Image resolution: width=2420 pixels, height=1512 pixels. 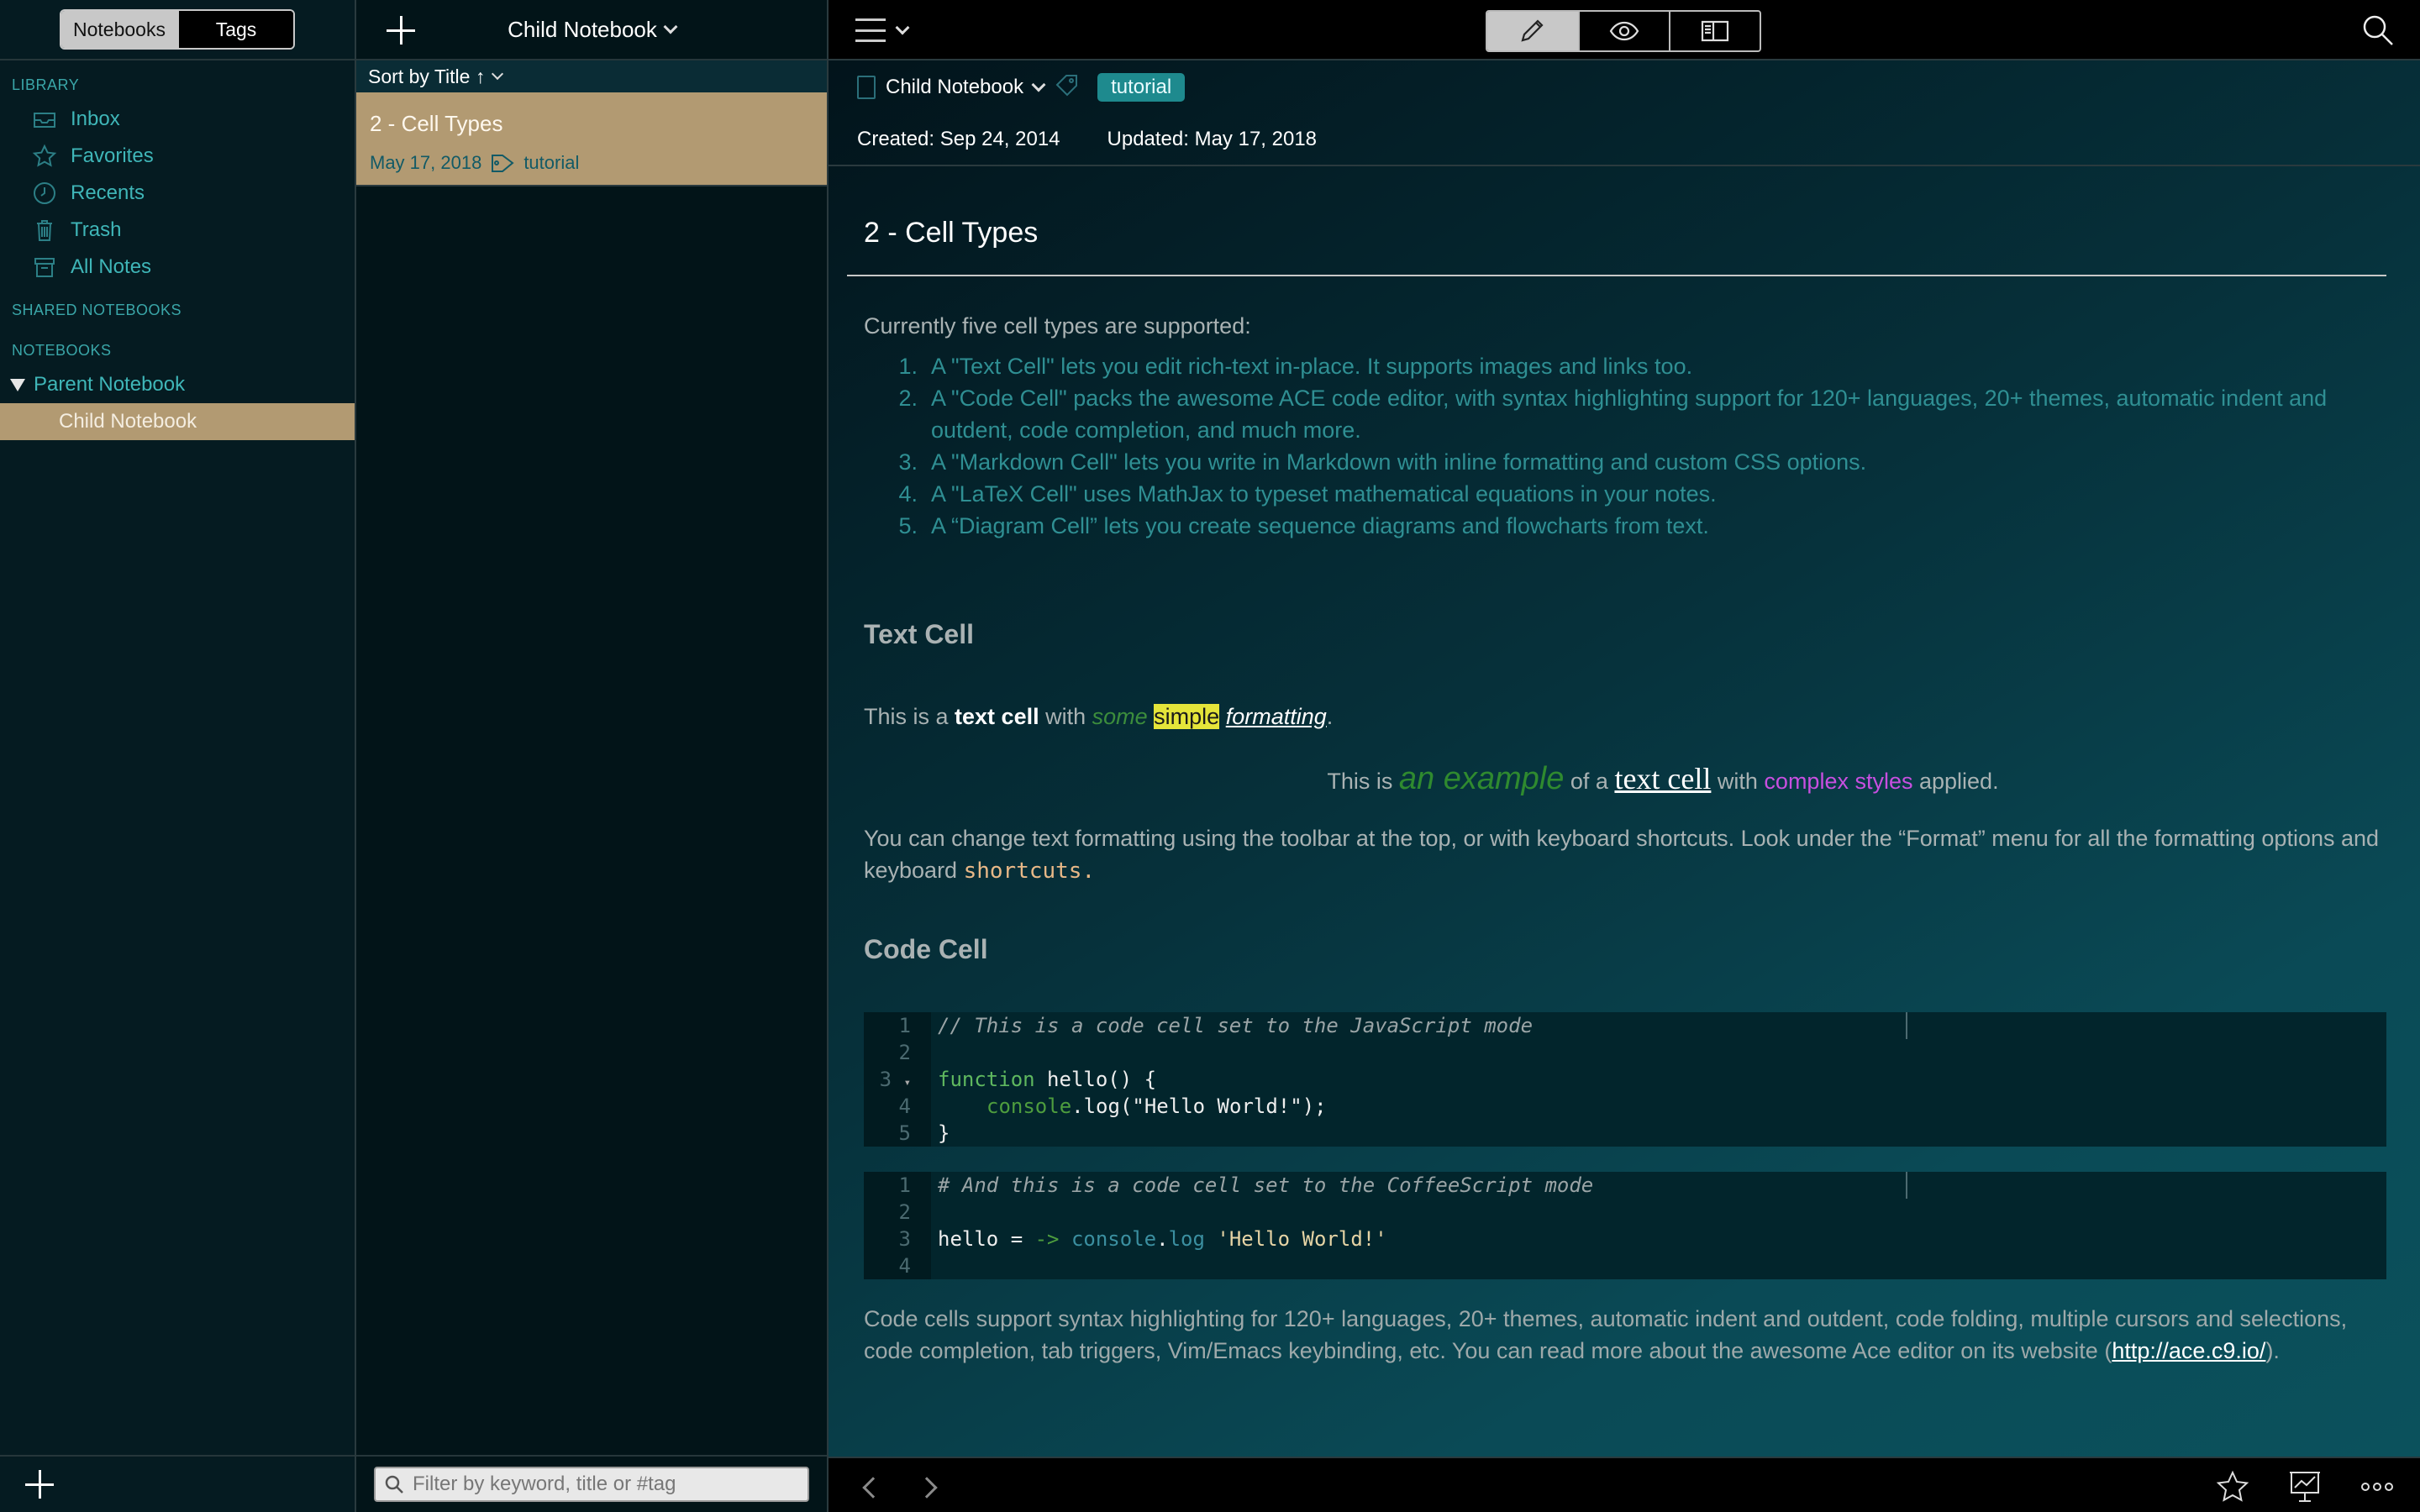 I want to click on fold-line-number: 3 ▾, so click(x=887, y=1079).